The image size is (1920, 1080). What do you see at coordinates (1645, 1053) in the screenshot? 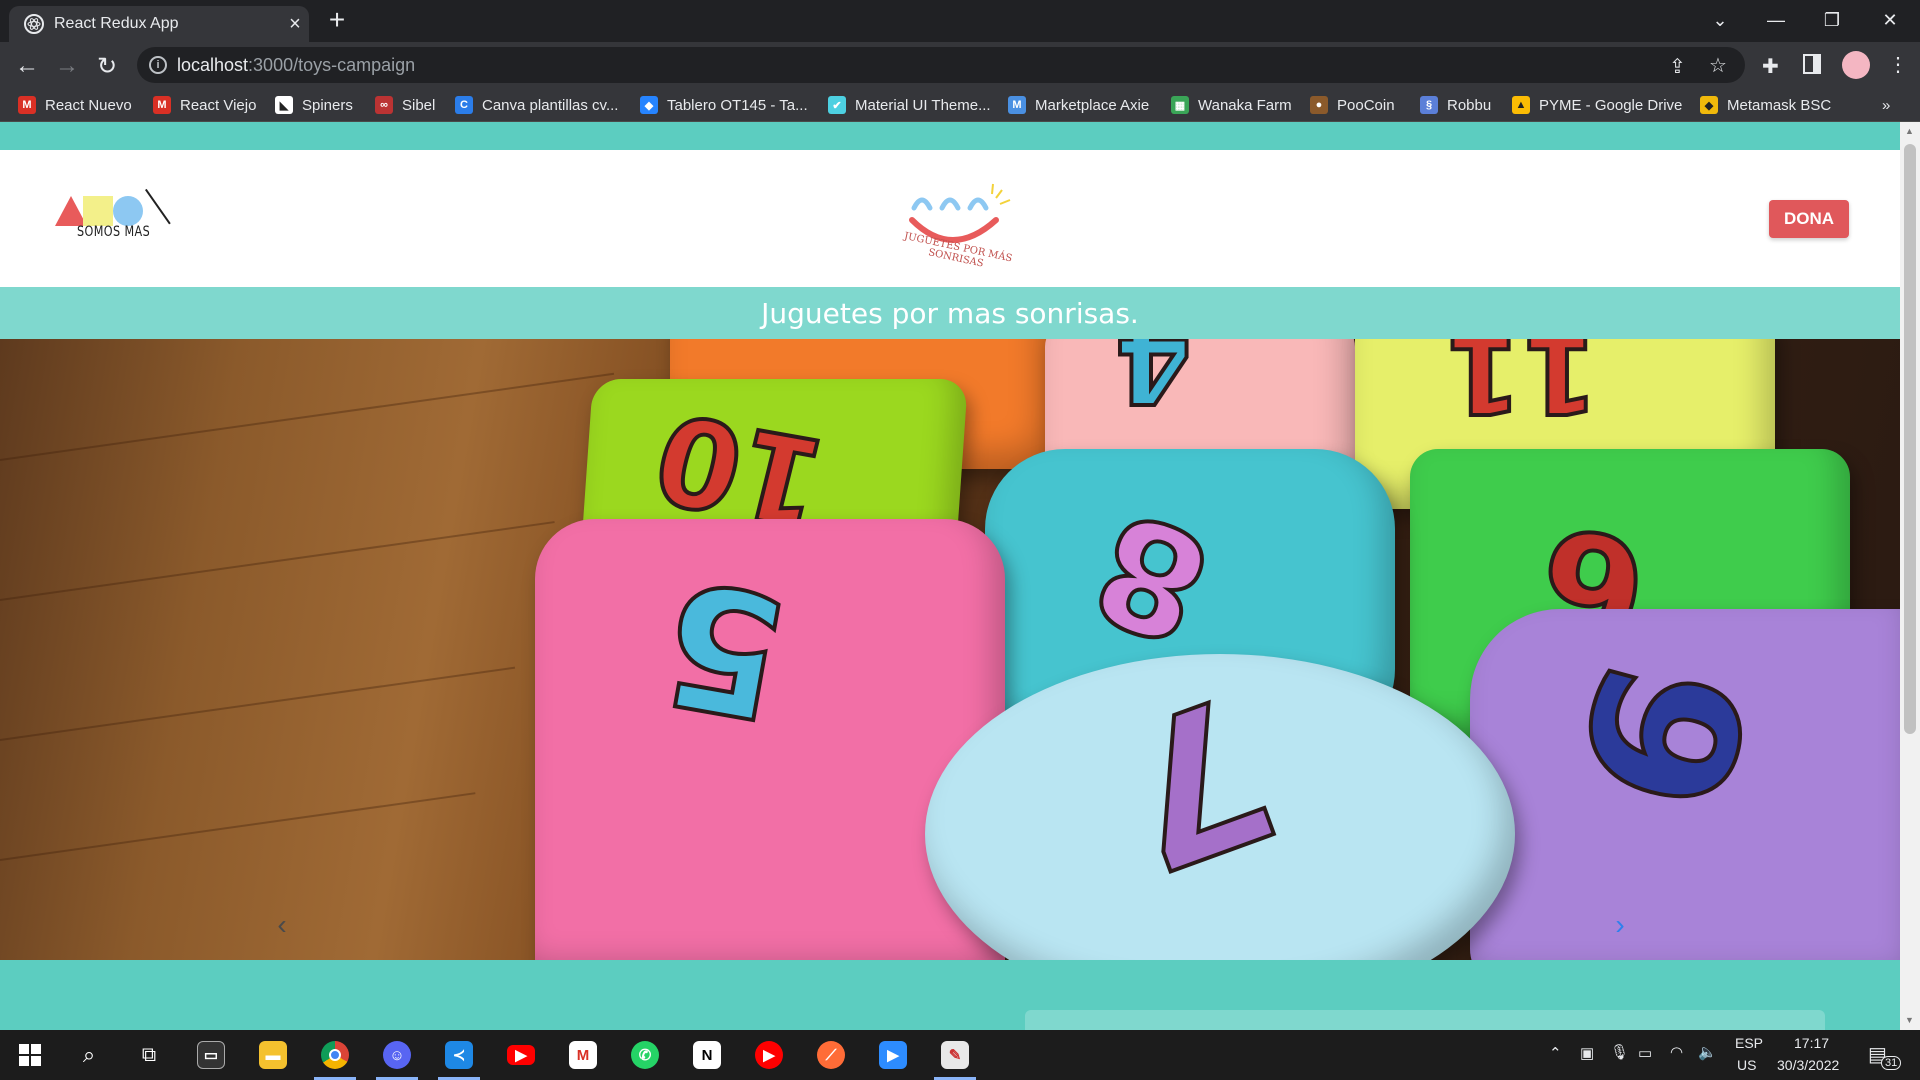
I see `battery-icon: ▭` at bounding box center [1645, 1053].